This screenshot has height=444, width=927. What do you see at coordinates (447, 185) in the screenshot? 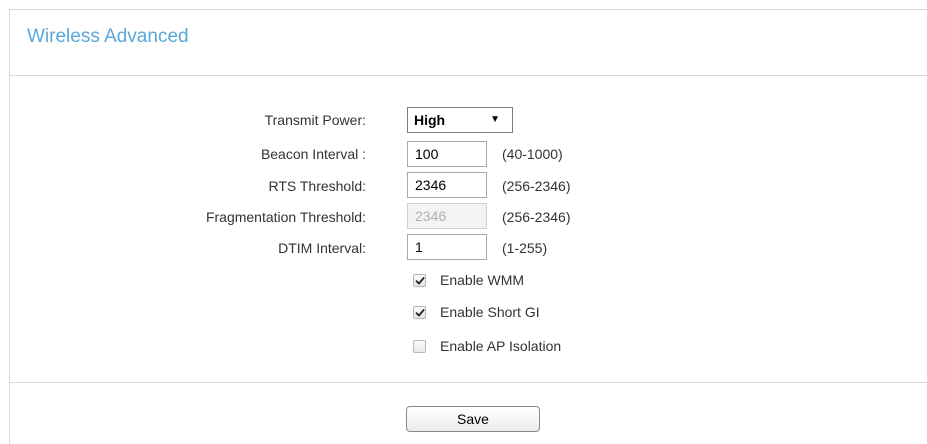
I see `rts-threshold-input` at bounding box center [447, 185].